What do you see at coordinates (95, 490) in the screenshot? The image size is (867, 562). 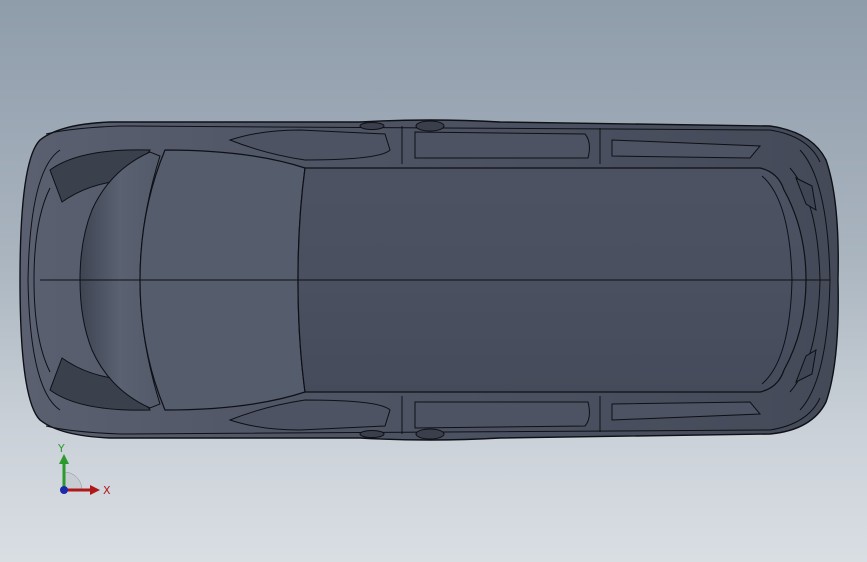 I see `triad-x-arrow` at bounding box center [95, 490].